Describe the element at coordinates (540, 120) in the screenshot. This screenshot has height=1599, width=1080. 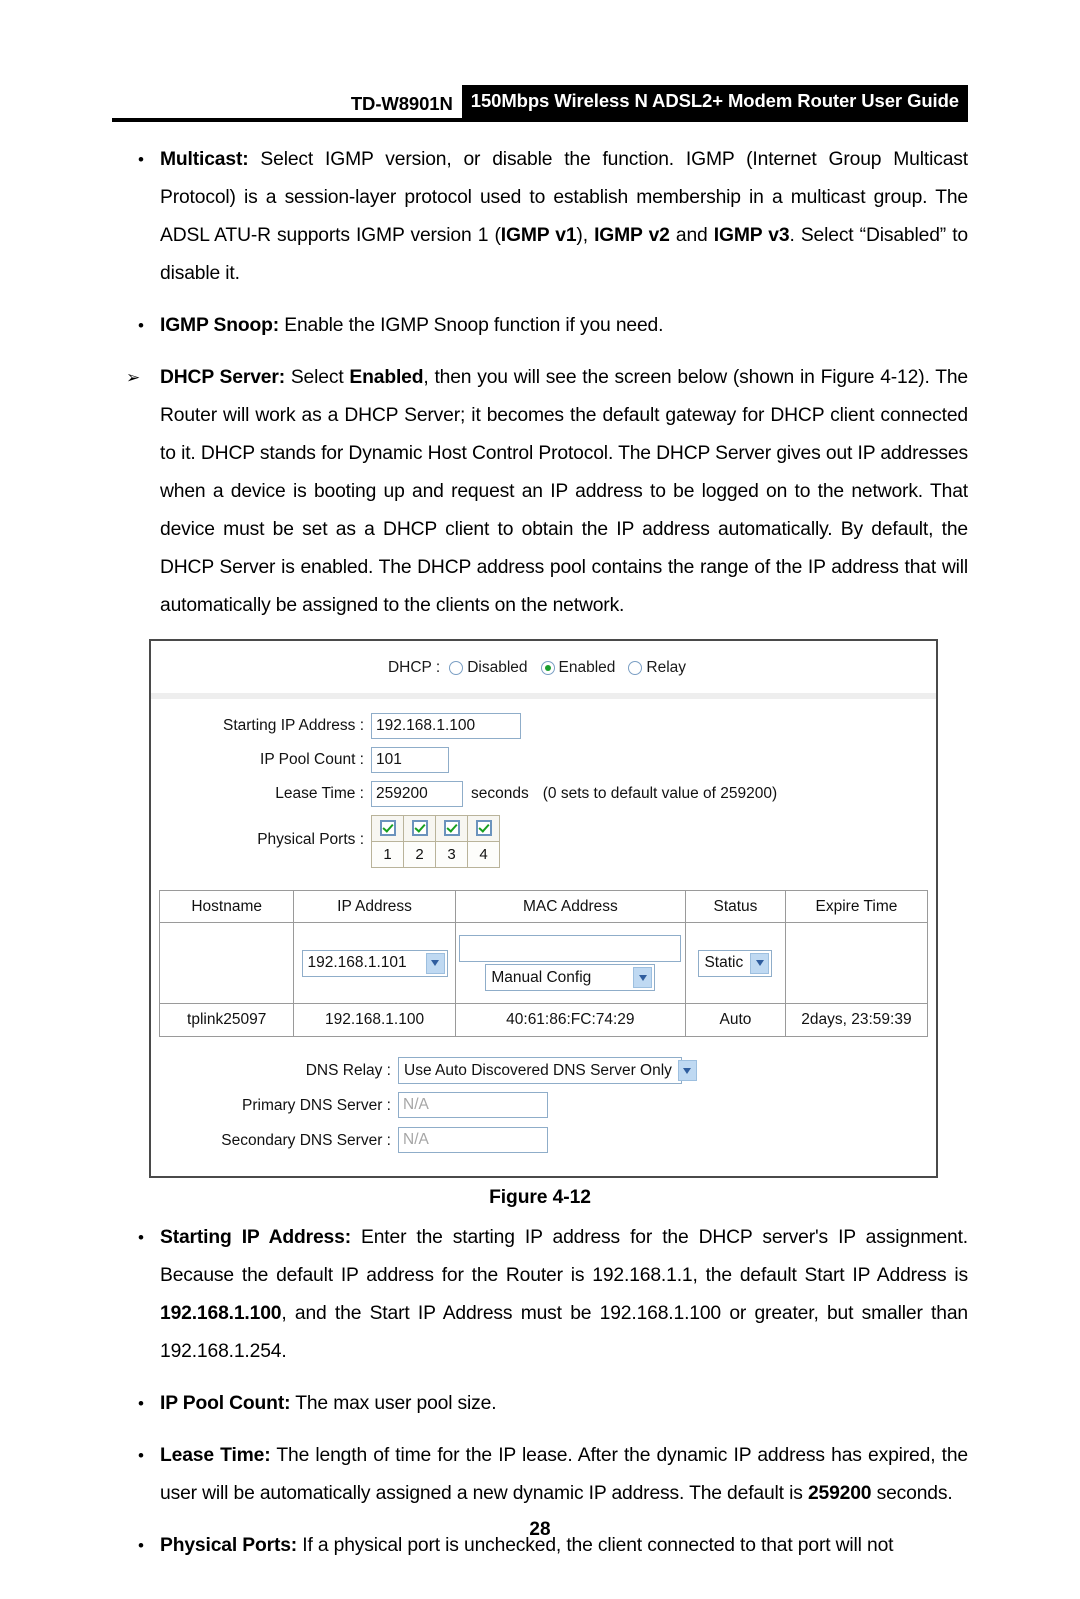
I see `header-rule` at that location.